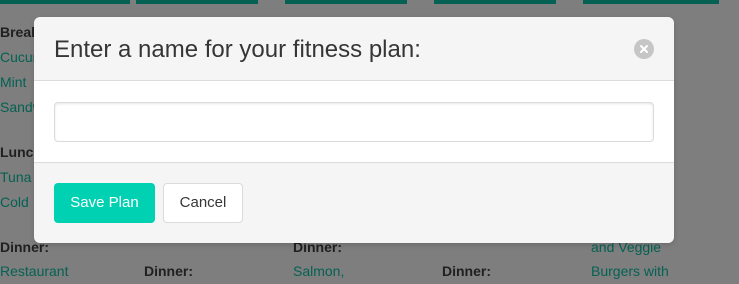 This screenshot has height=284, width=739. What do you see at coordinates (237, 49) in the screenshot?
I see `dialog-title: Enter a name for your fitness plan:` at bounding box center [237, 49].